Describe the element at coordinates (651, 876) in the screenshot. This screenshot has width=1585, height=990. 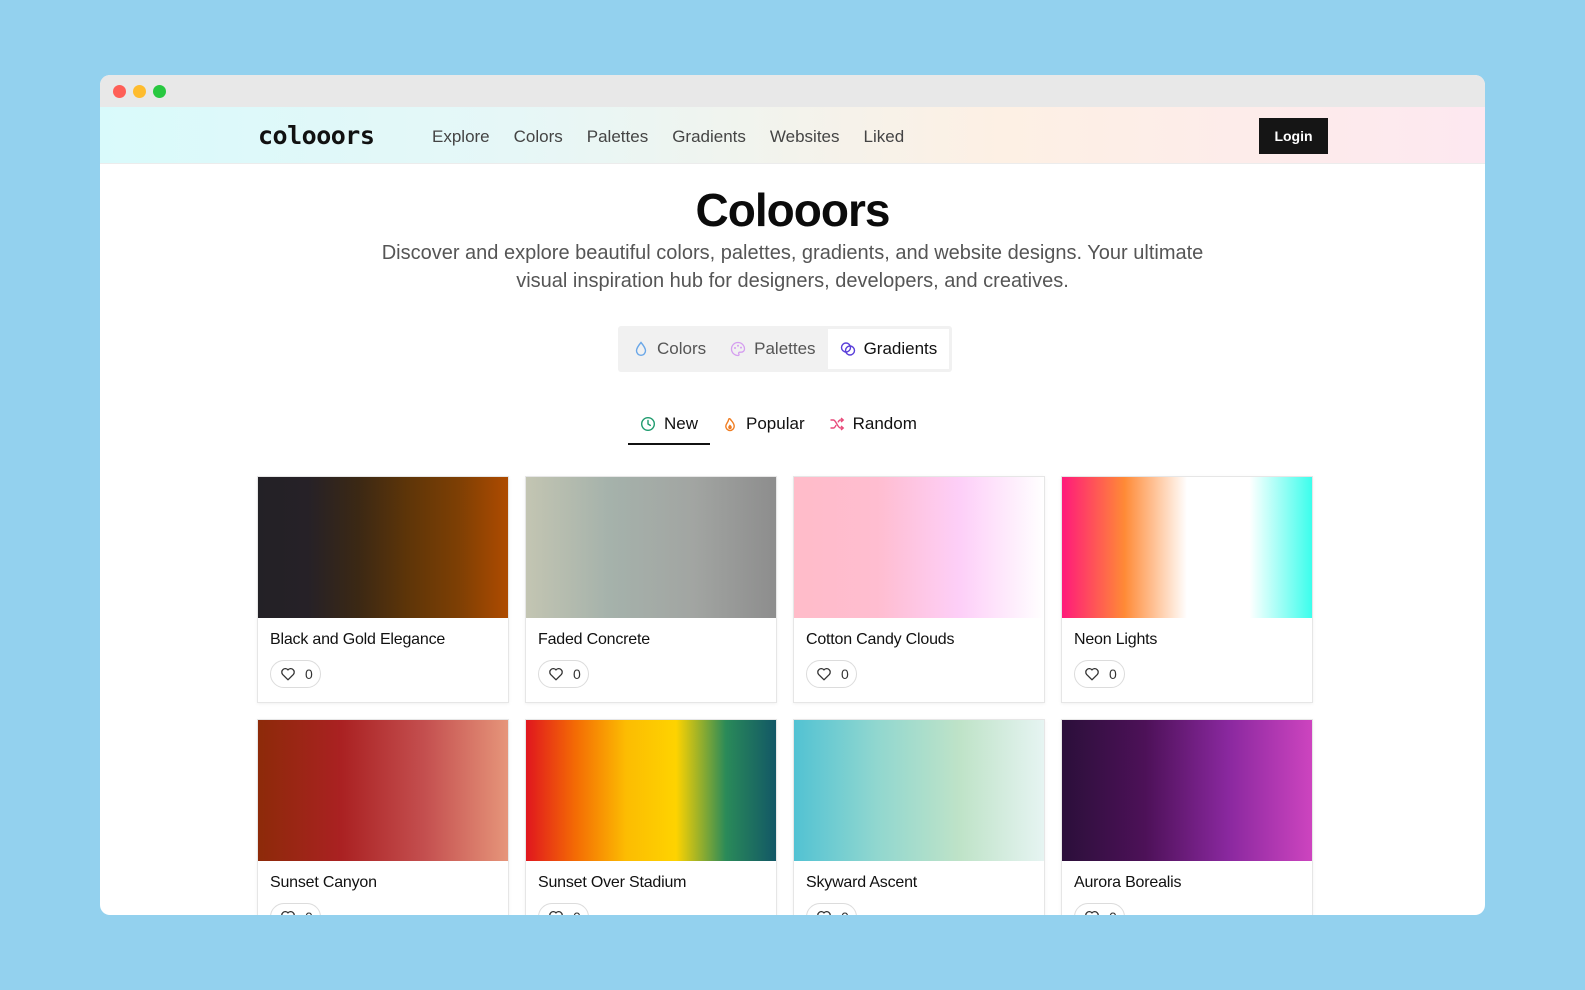
I see `gradient-name: Sunset Over Stadium` at that location.